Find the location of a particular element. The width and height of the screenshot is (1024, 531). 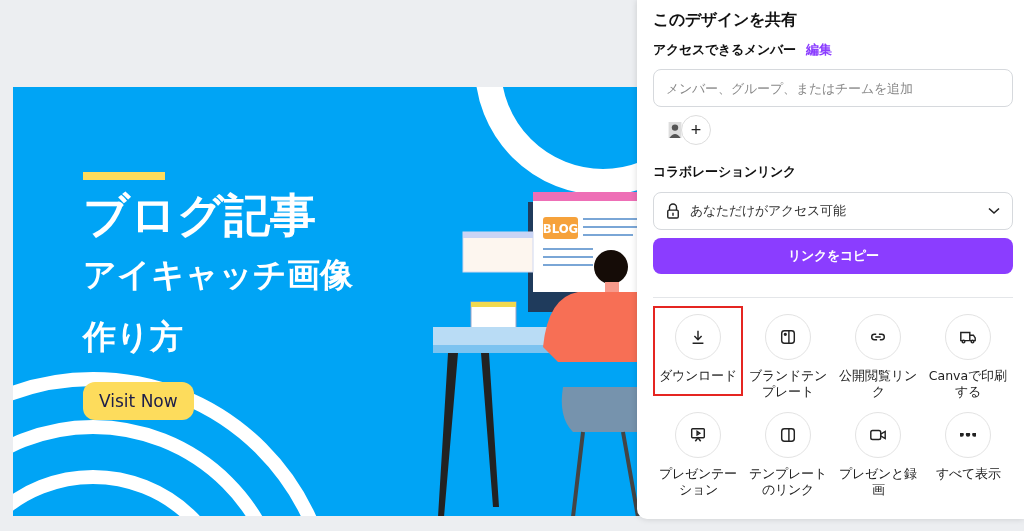

lock-icon is located at coordinates (673, 211).